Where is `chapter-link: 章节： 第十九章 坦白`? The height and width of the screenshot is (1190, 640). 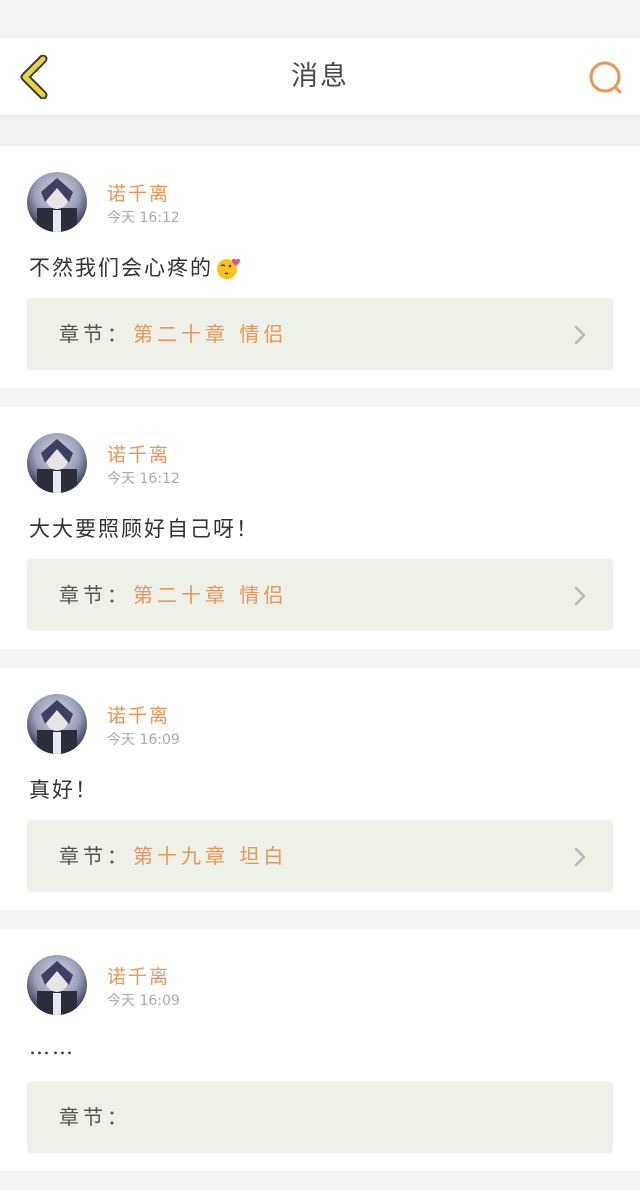
chapter-link: 章节： 第十九章 坦白 is located at coordinates (320, 856).